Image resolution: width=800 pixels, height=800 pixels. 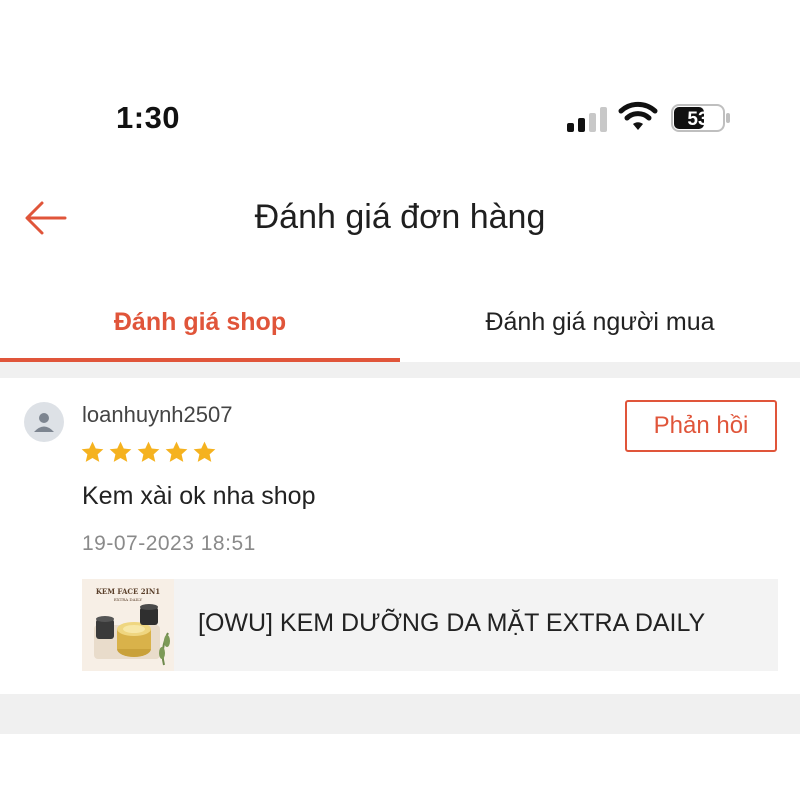 I want to click on header: Đánh giá đơn hàng, so click(x=400, y=220).